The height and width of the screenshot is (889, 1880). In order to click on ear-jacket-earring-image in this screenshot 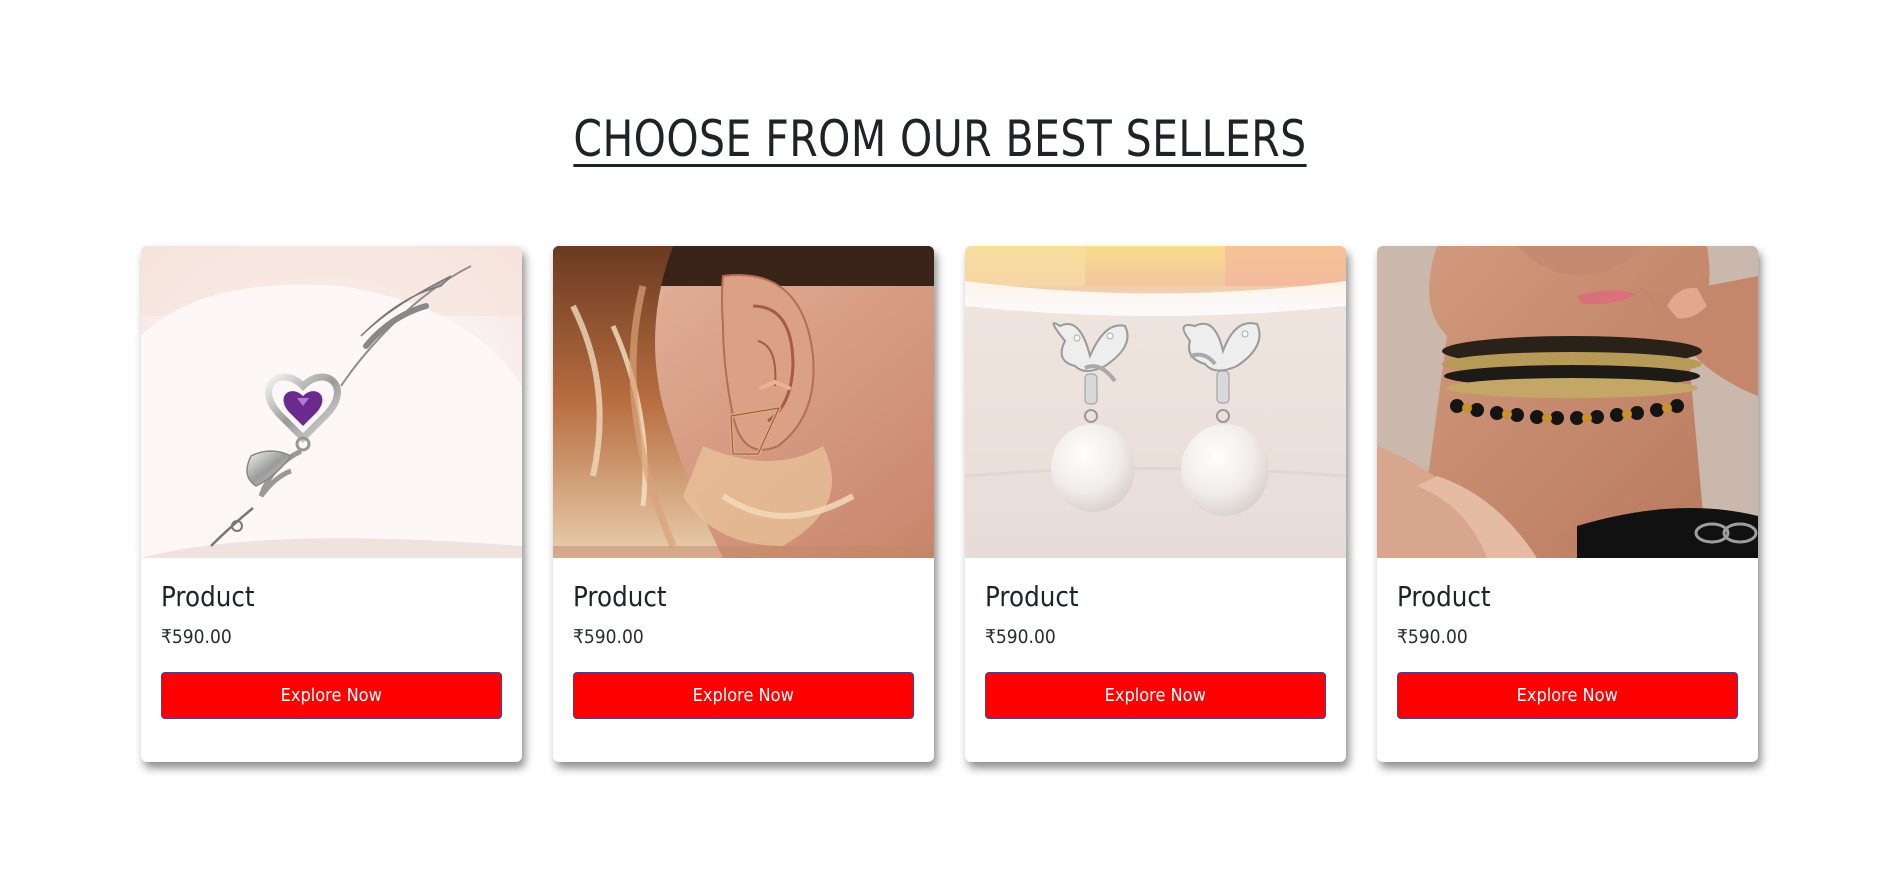, I will do `click(743, 402)`.